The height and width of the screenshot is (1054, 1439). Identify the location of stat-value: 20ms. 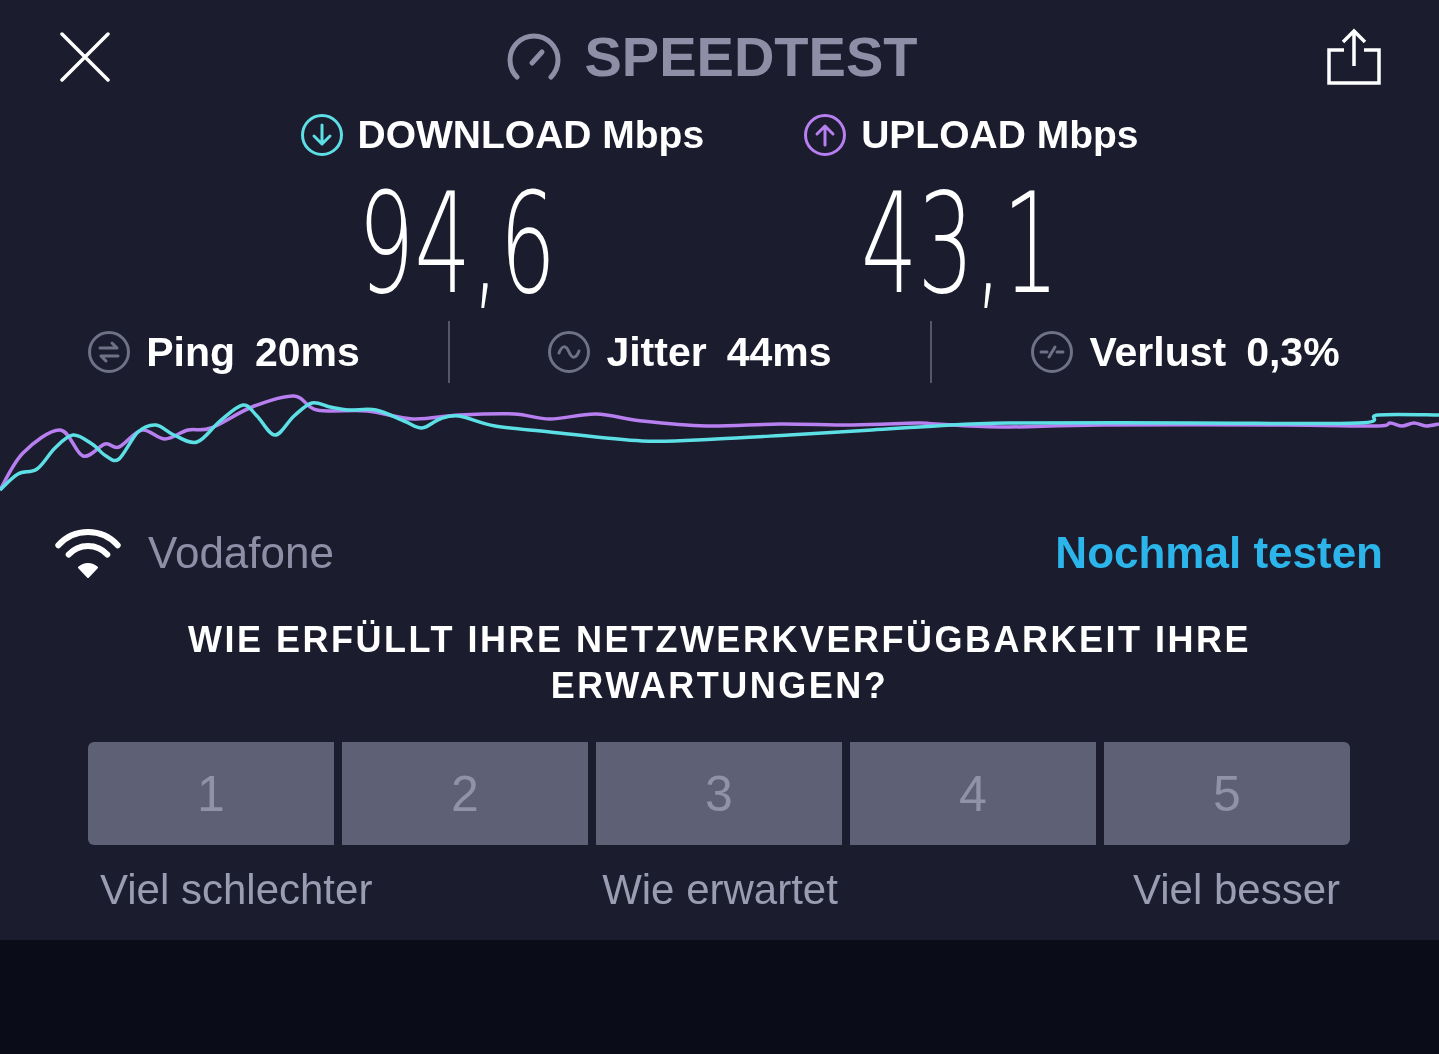
(307, 352).